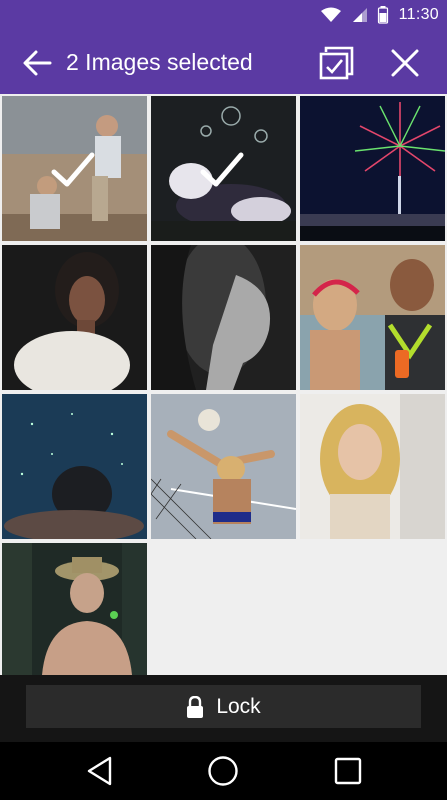 This screenshot has height=800, width=447. Describe the element at coordinates (101, 771) in the screenshot. I see `nav-back-icon` at that location.